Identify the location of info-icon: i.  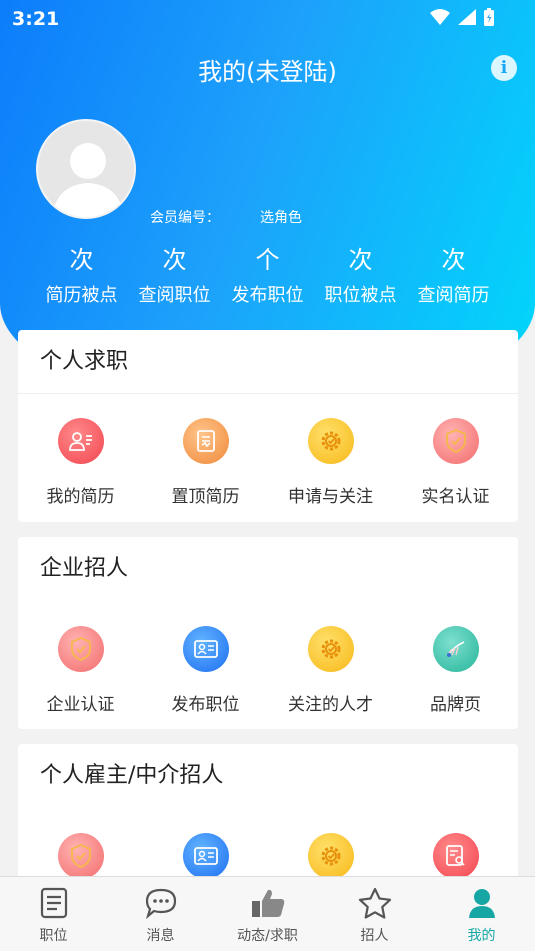
(504, 68).